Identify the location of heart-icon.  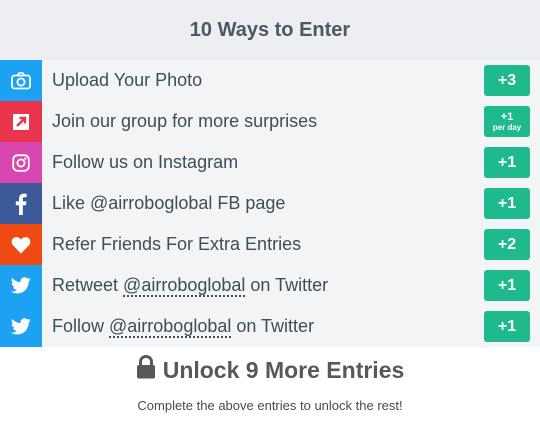
(21, 244).